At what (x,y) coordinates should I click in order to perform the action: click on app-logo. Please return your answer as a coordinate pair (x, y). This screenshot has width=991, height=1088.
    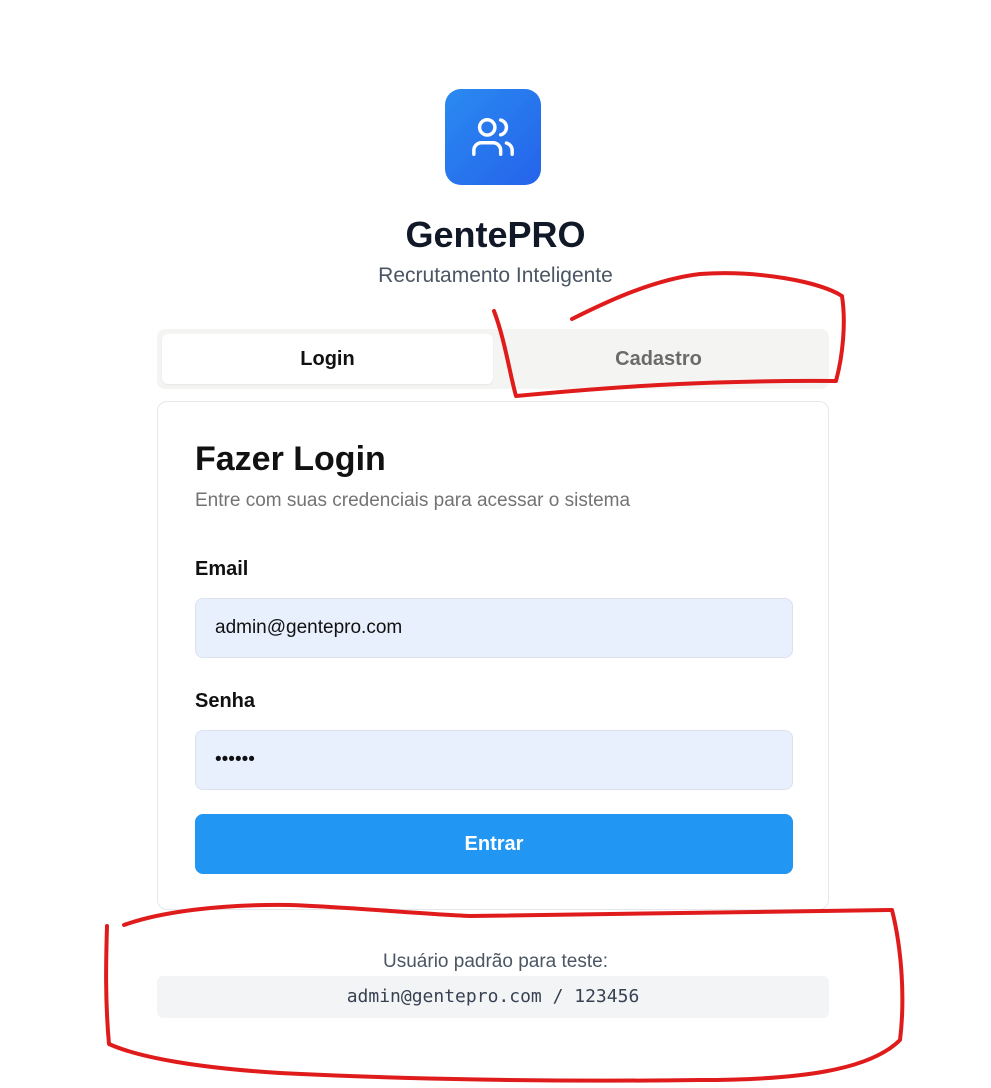
    Looking at the image, I should click on (493, 137).